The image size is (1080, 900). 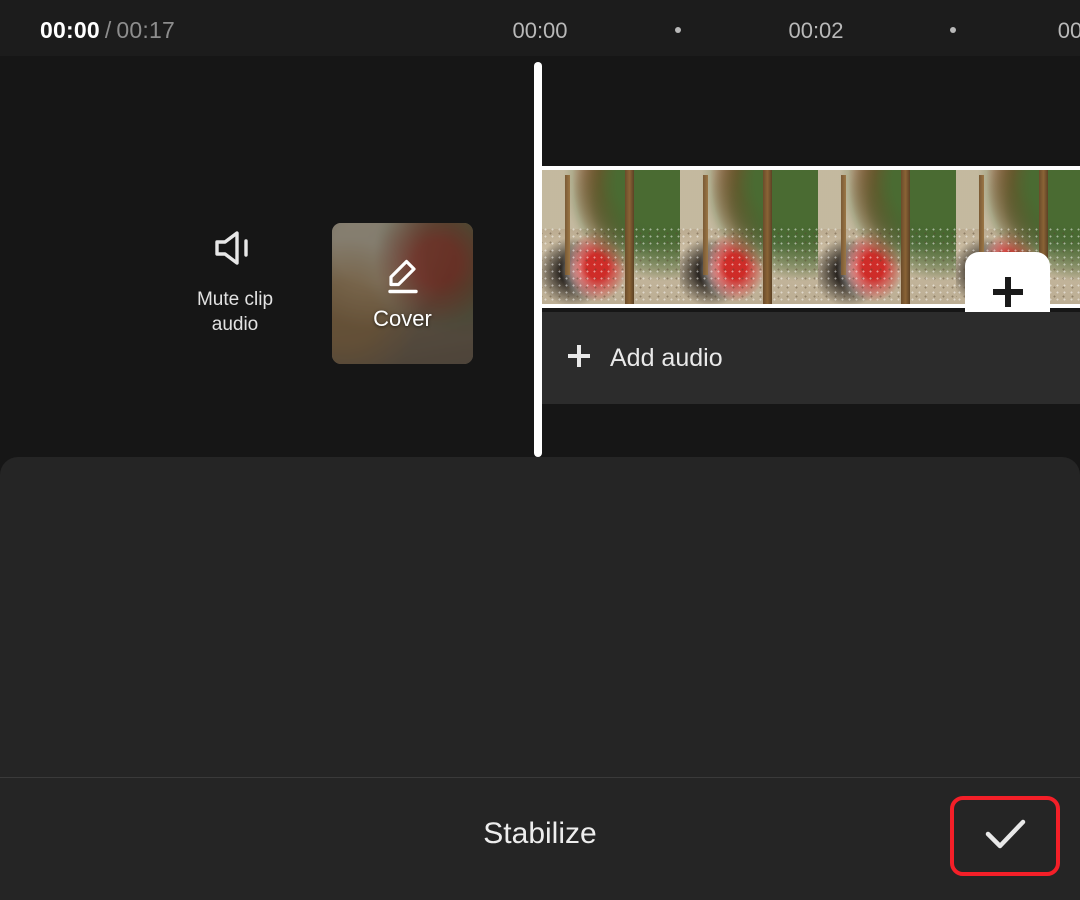 I want to click on checkmark-icon, so click(x=1005, y=836).